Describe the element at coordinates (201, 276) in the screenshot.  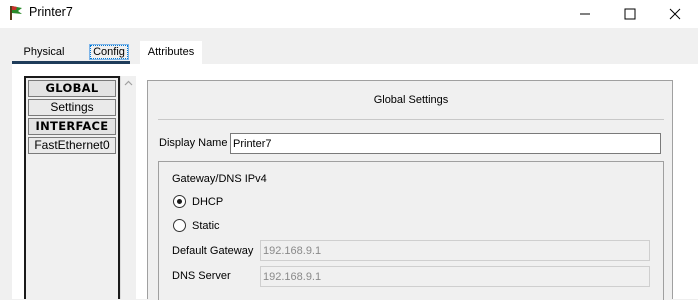
I see `dns-server-label: DNS Server` at that location.